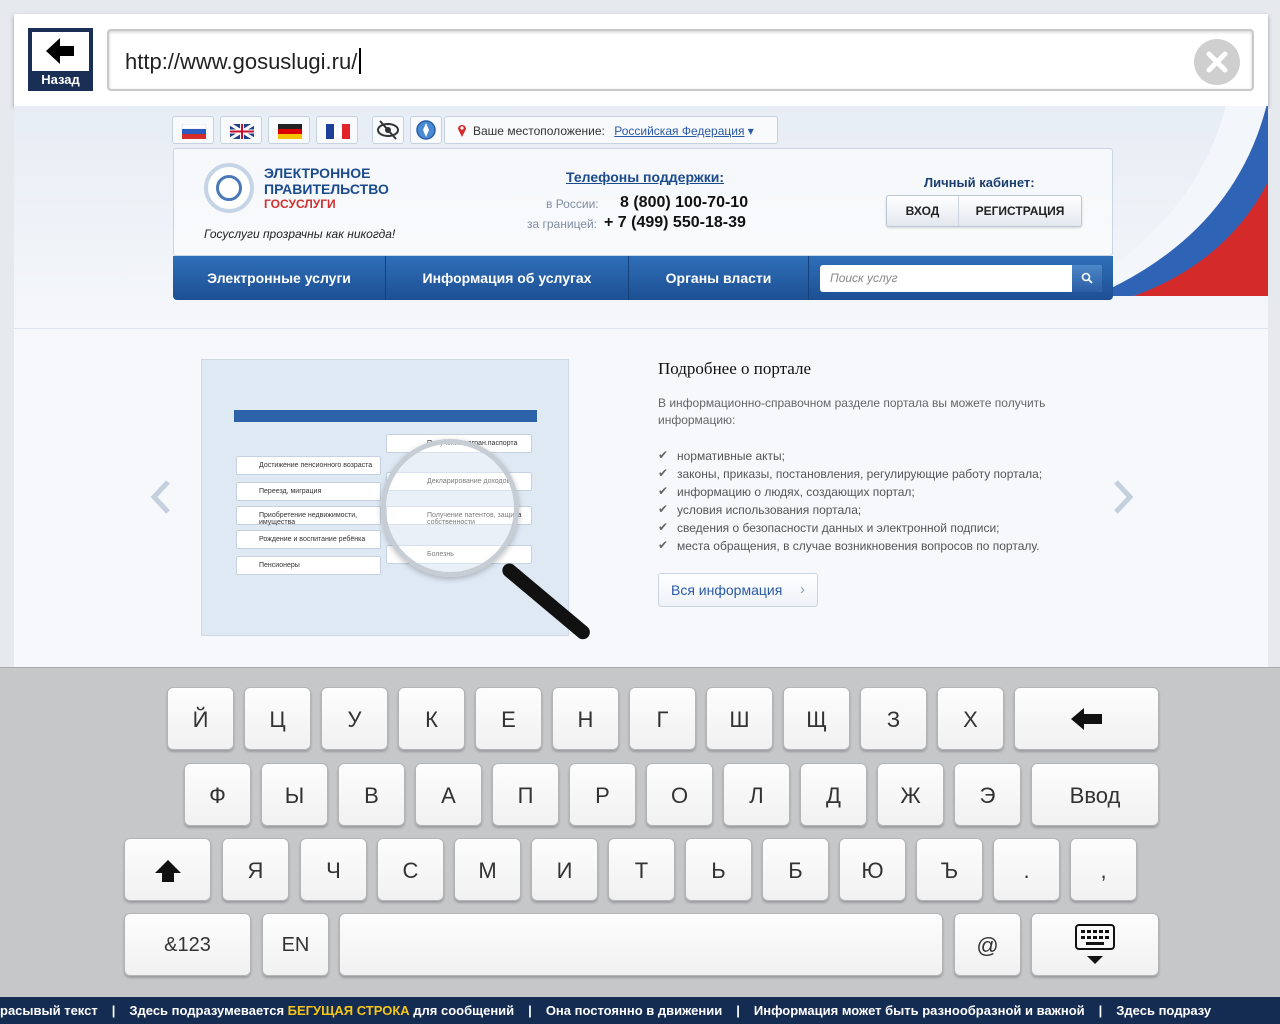 This screenshot has width=1280, height=1024. I want to click on location-link: Российская Федерация, so click(679, 131).